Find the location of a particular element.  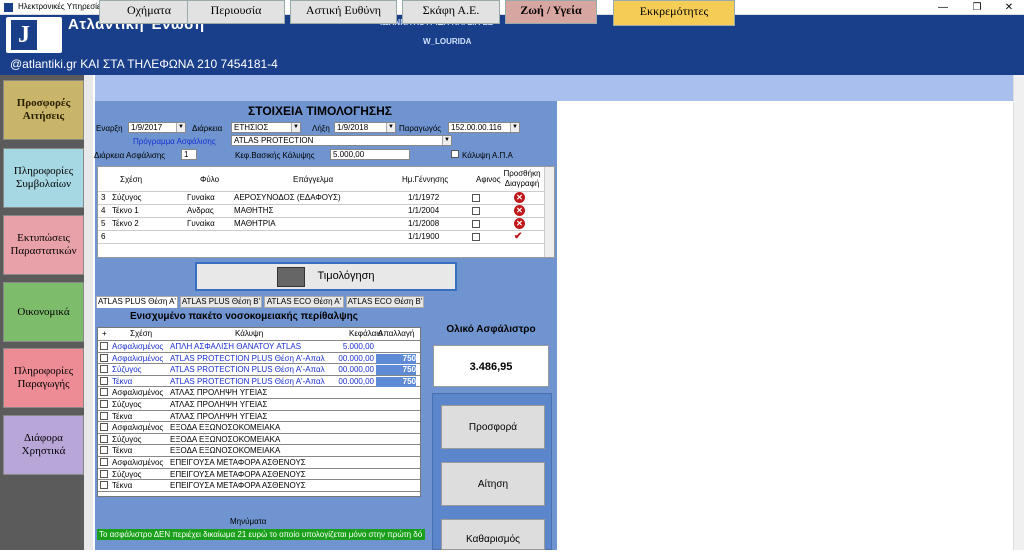

cell-dob: 1/1/2004 is located at coordinates (423, 210).